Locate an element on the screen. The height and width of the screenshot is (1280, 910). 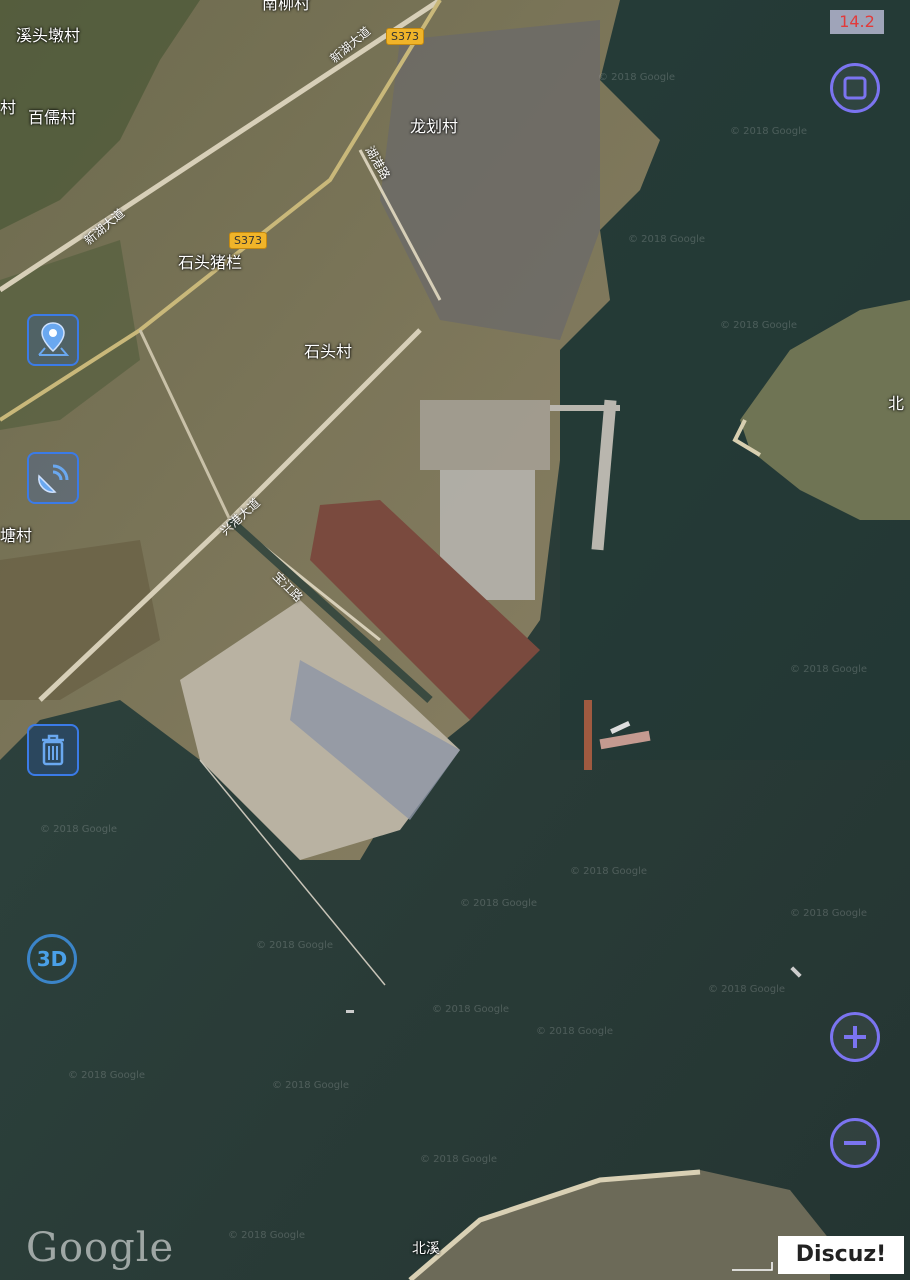
zoom-level-readout: 14.2 is located at coordinates (857, 22).